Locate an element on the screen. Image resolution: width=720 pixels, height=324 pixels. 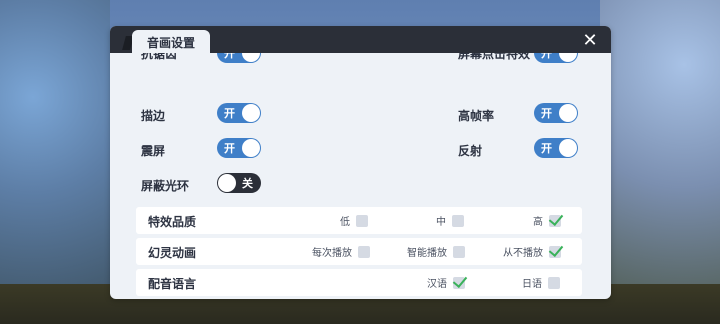
option-japanese: 日语 is located at coordinates (541, 282).